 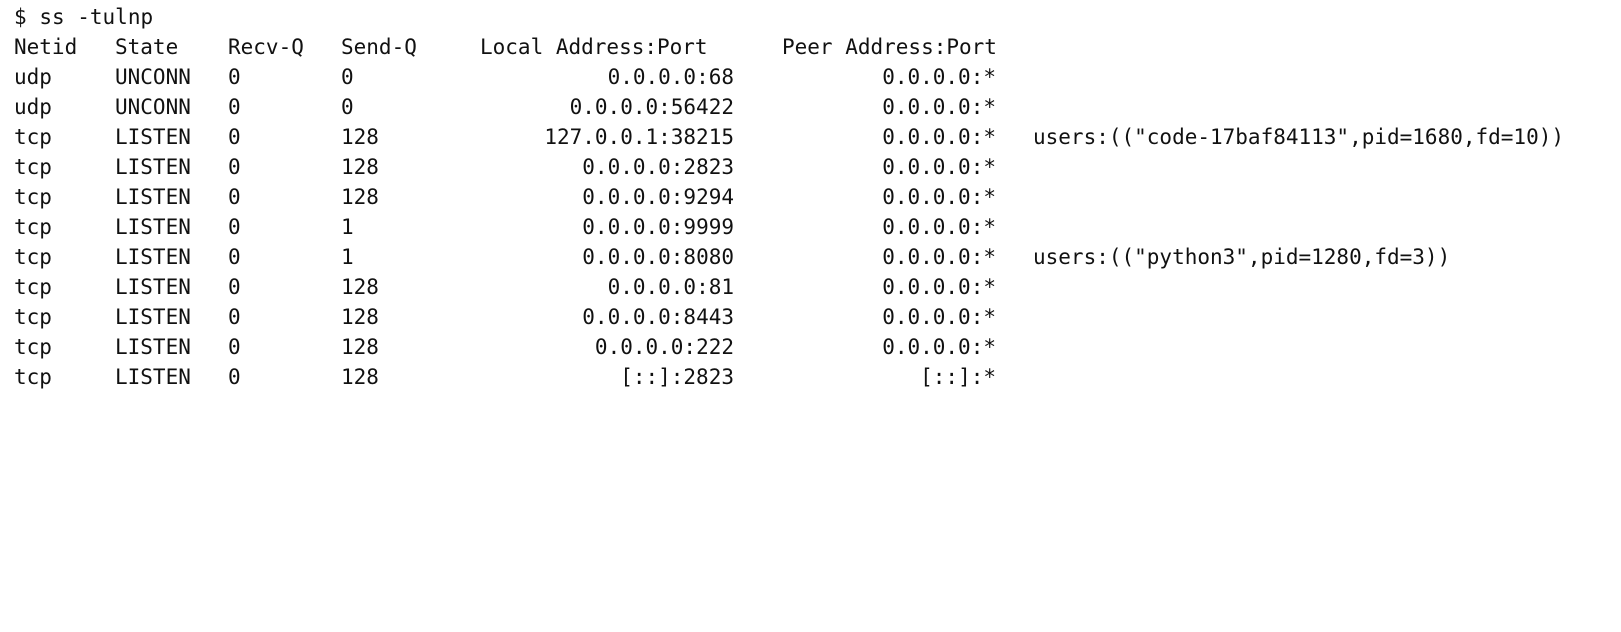 What do you see at coordinates (817, 197) in the screenshot?
I see `table-row: tcp LISTEN 0 128 0.0.0.0:9294 0.0.0.0:*` at bounding box center [817, 197].